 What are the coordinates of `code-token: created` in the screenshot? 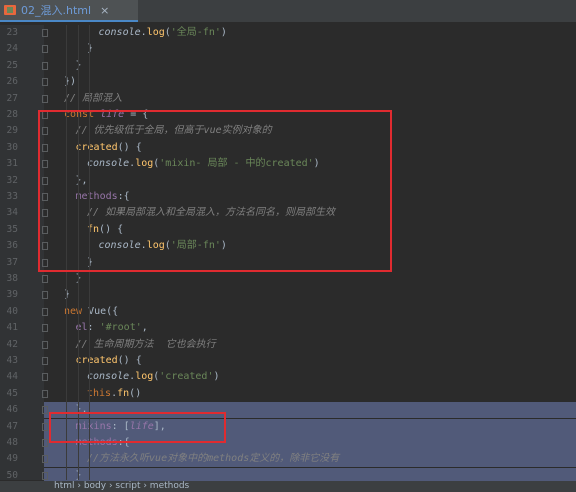 It's located at (96, 360).